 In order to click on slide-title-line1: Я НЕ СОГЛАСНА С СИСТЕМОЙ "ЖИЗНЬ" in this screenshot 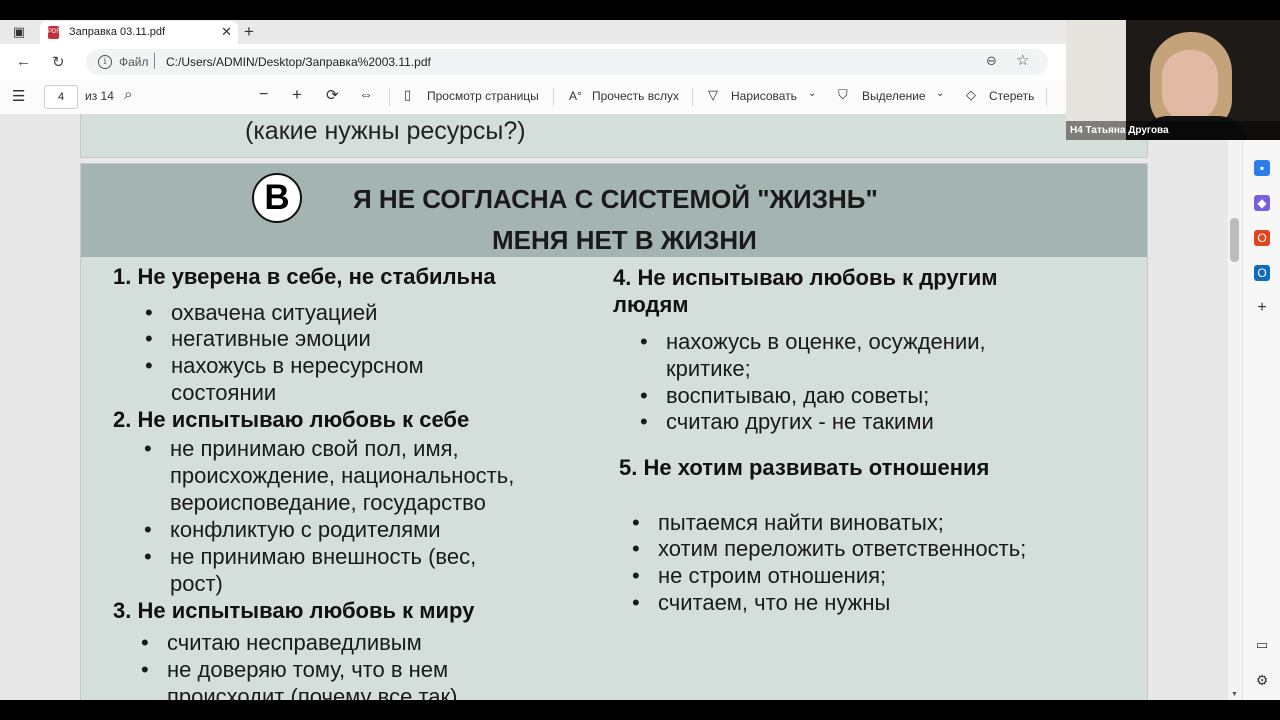, I will do `click(615, 199)`.